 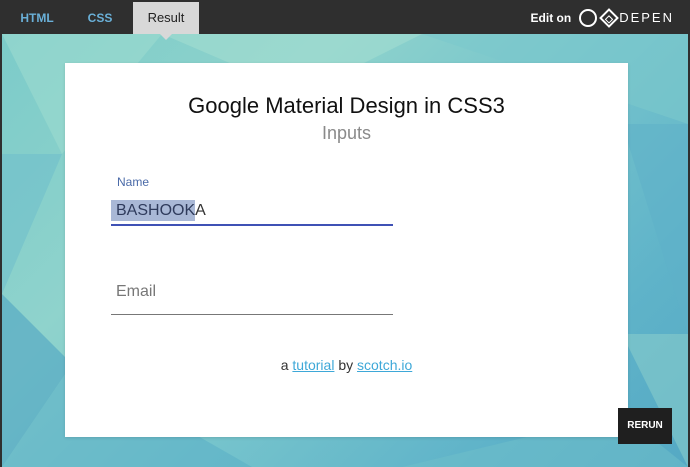 What do you see at coordinates (346, 105) in the screenshot?
I see `page-title: Google Material Design in CSS3` at bounding box center [346, 105].